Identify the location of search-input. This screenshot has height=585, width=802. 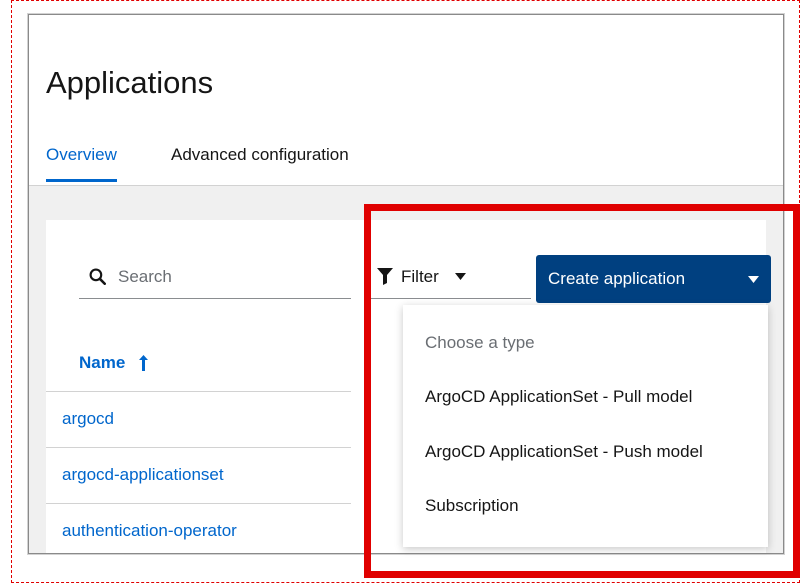
(223, 276).